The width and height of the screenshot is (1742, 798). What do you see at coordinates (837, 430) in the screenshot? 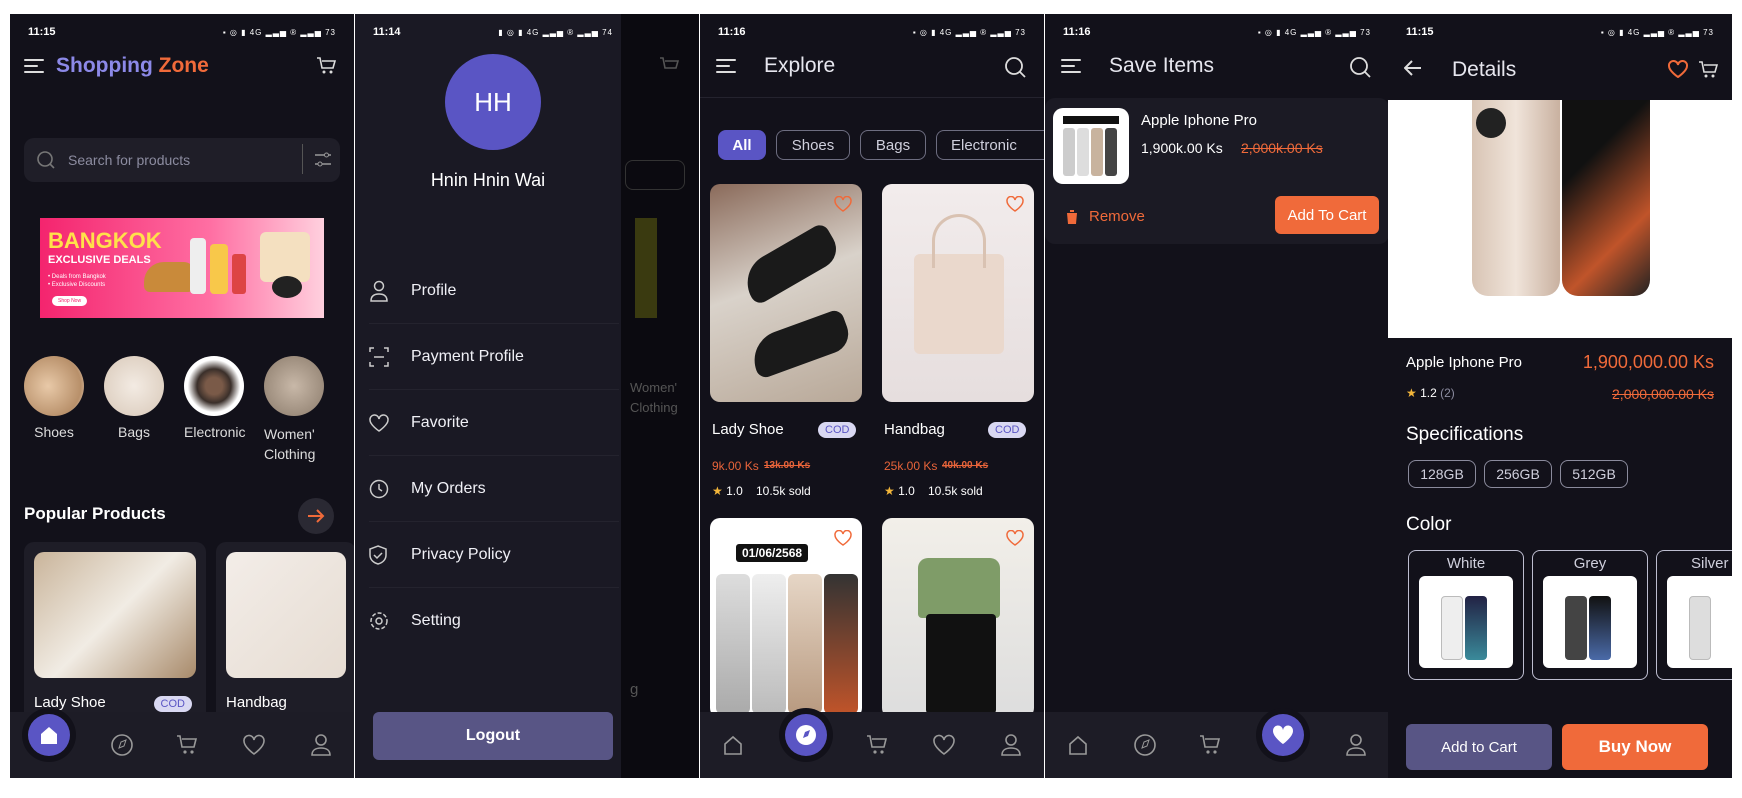
I see `cod-badge: COD` at bounding box center [837, 430].